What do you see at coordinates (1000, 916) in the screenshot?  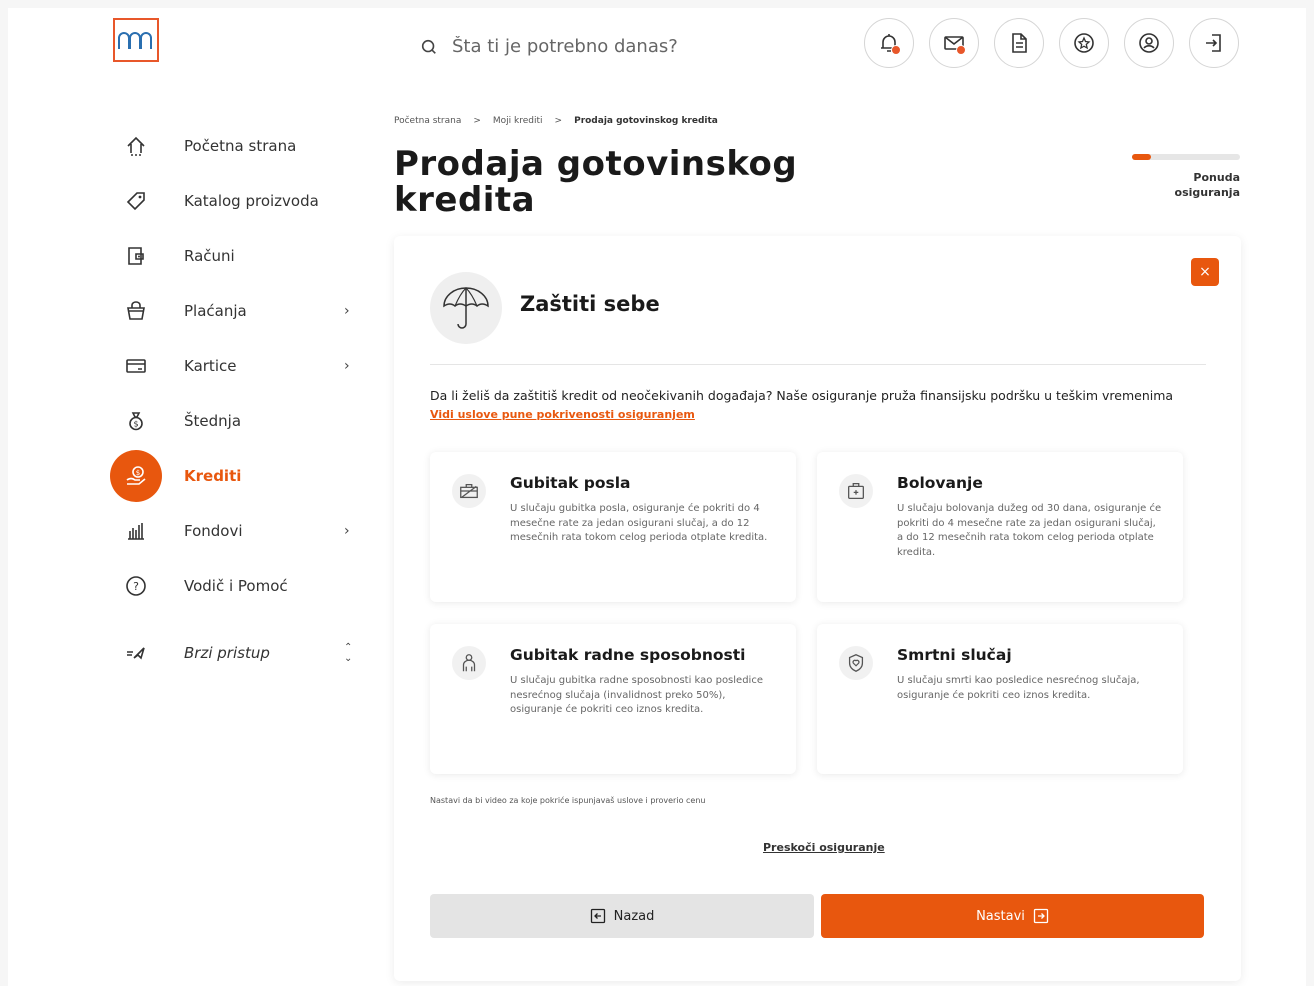 I see `continue-button-label: Nastavi` at bounding box center [1000, 916].